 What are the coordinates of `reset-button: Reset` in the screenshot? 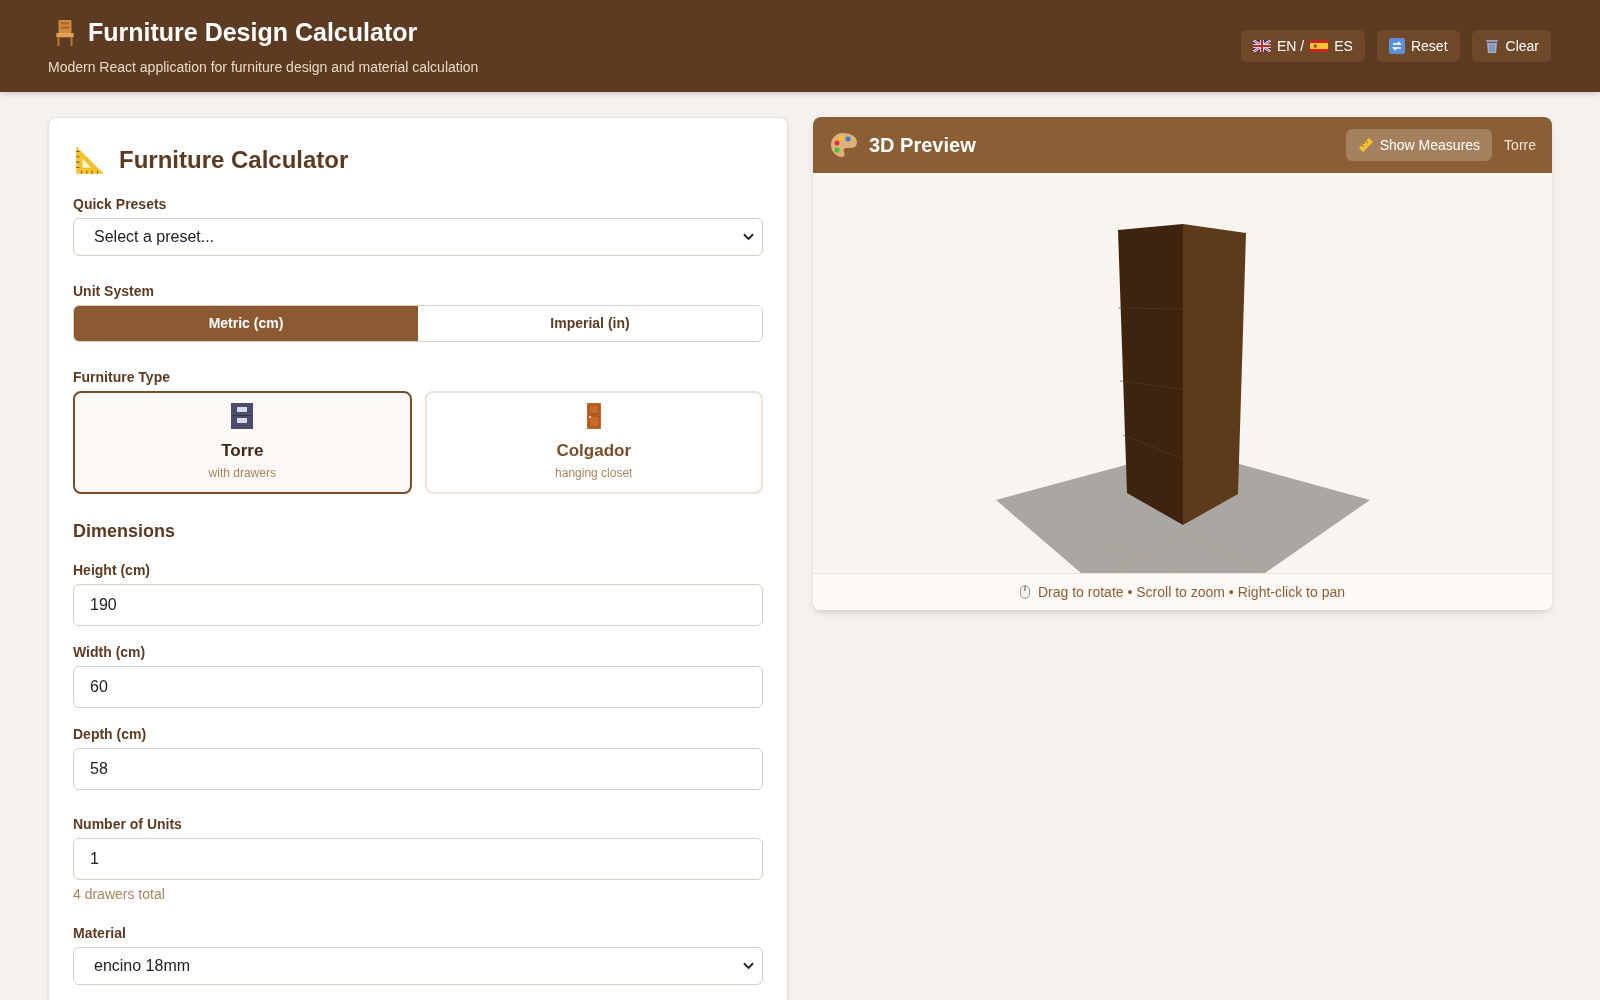 It's located at (1418, 46).